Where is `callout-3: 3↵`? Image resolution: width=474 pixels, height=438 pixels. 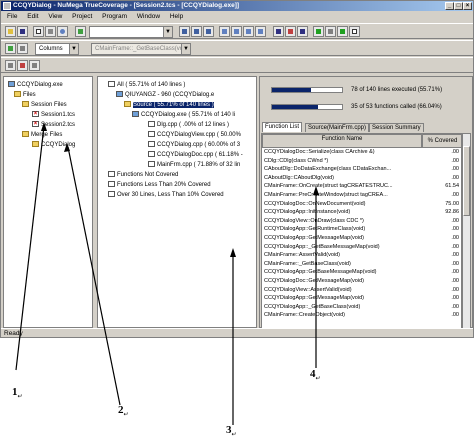 callout-3: 3↵ is located at coordinates (231, 431).